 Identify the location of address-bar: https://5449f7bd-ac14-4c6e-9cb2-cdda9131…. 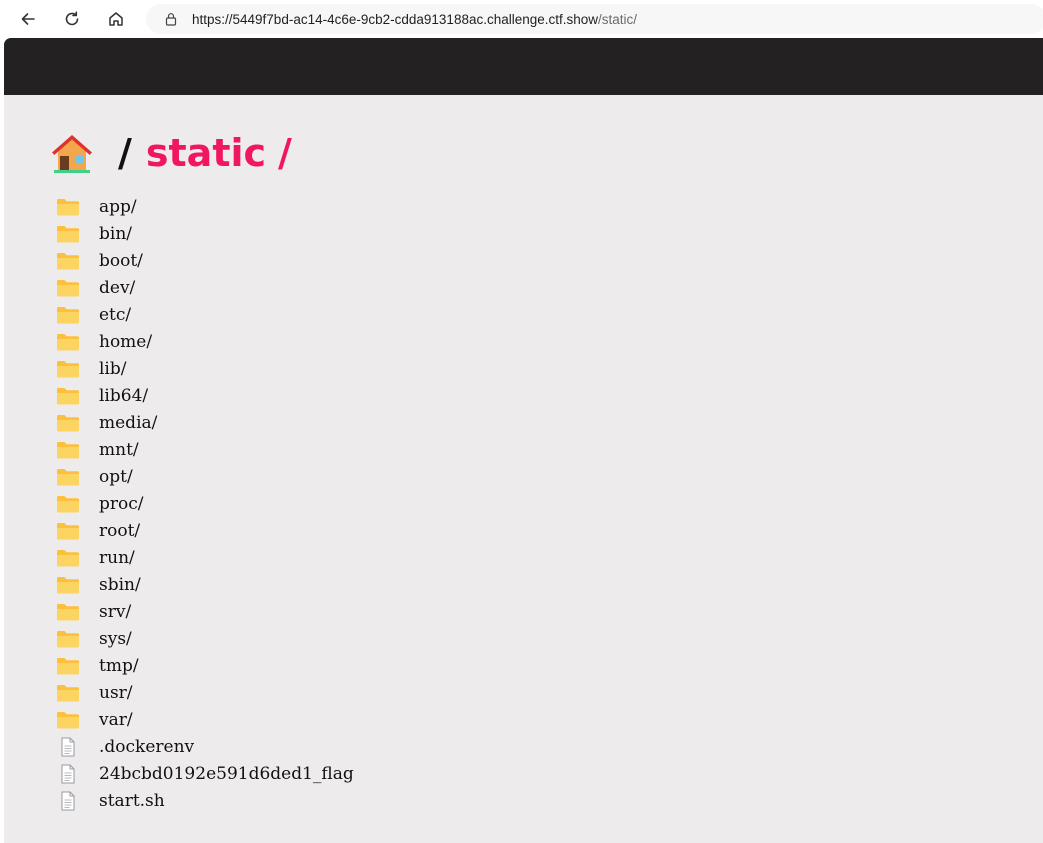
(594, 19).